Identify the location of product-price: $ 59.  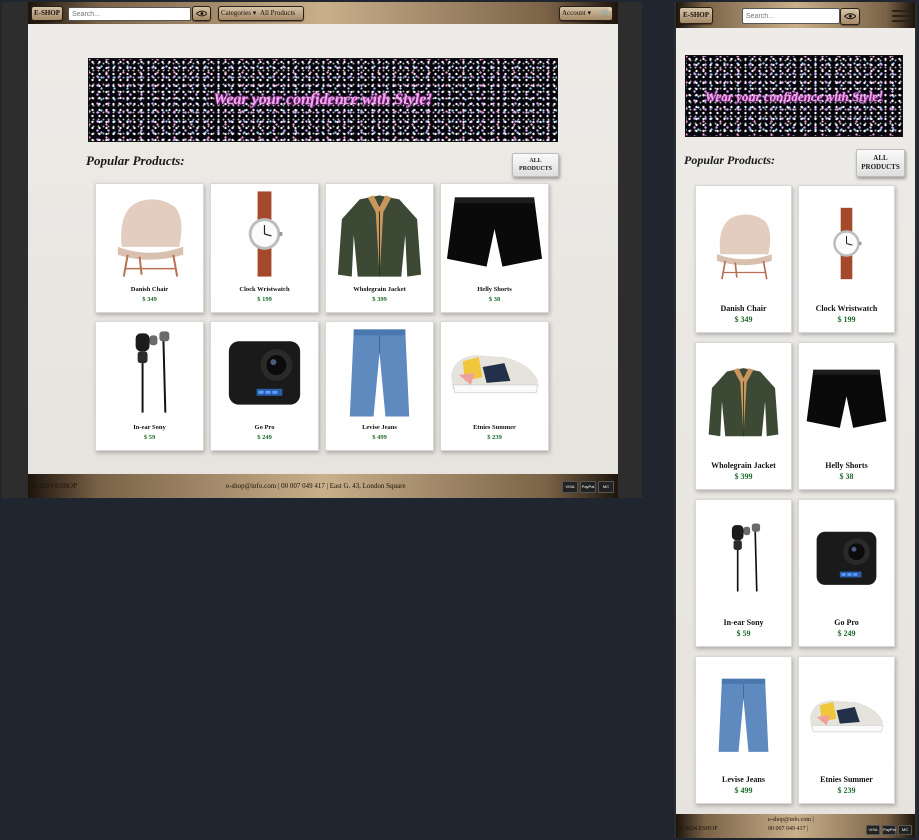
(149, 437).